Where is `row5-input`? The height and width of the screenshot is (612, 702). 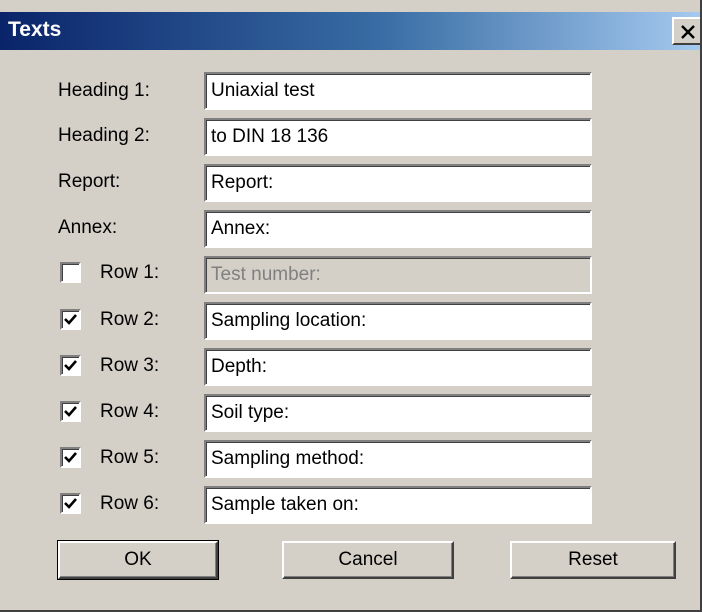 row5-input is located at coordinates (398, 459).